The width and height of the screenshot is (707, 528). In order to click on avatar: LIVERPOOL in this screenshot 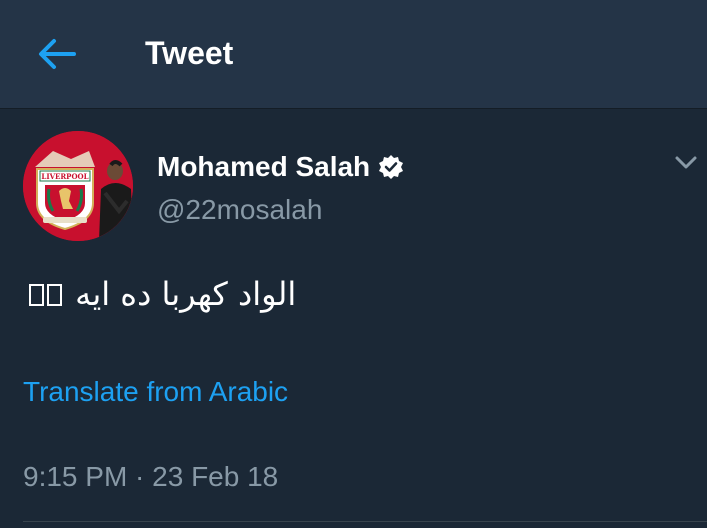, I will do `click(78, 186)`.